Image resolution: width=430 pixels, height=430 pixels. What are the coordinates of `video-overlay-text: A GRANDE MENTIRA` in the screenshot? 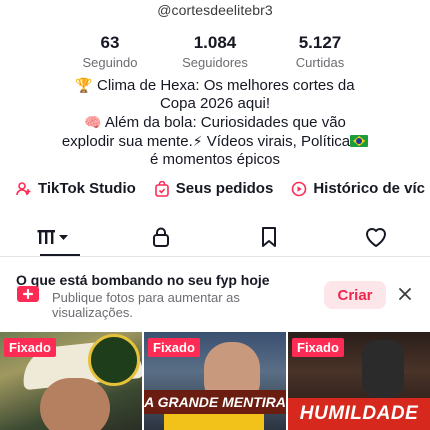 It's located at (215, 402).